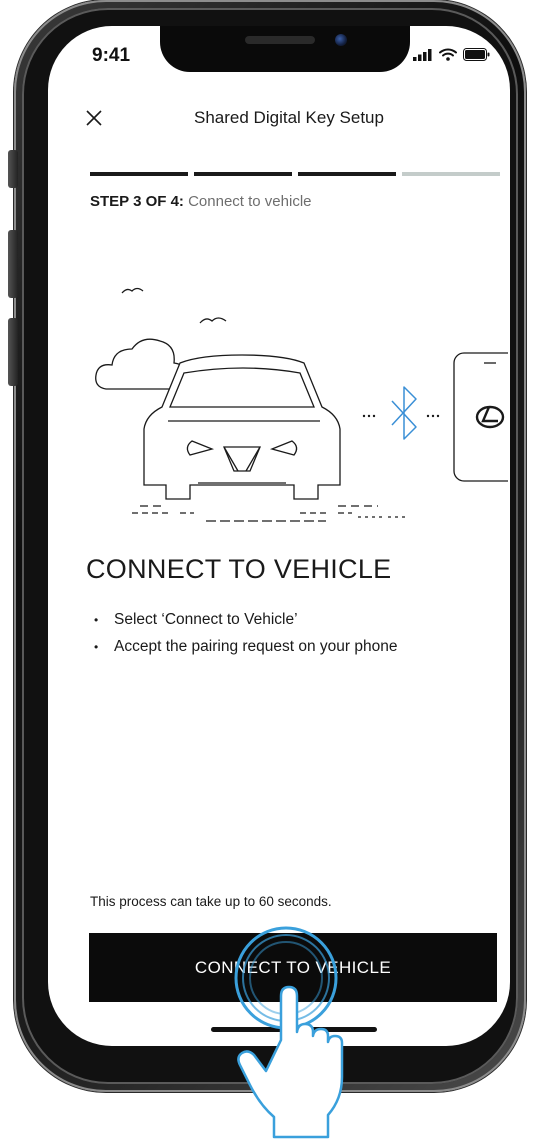 This screenshot has width=538, height=1143. What do you see at coordinates (280, 40) in the screenshot?
I see `speaker-grille` at bounding box center [280, 40].